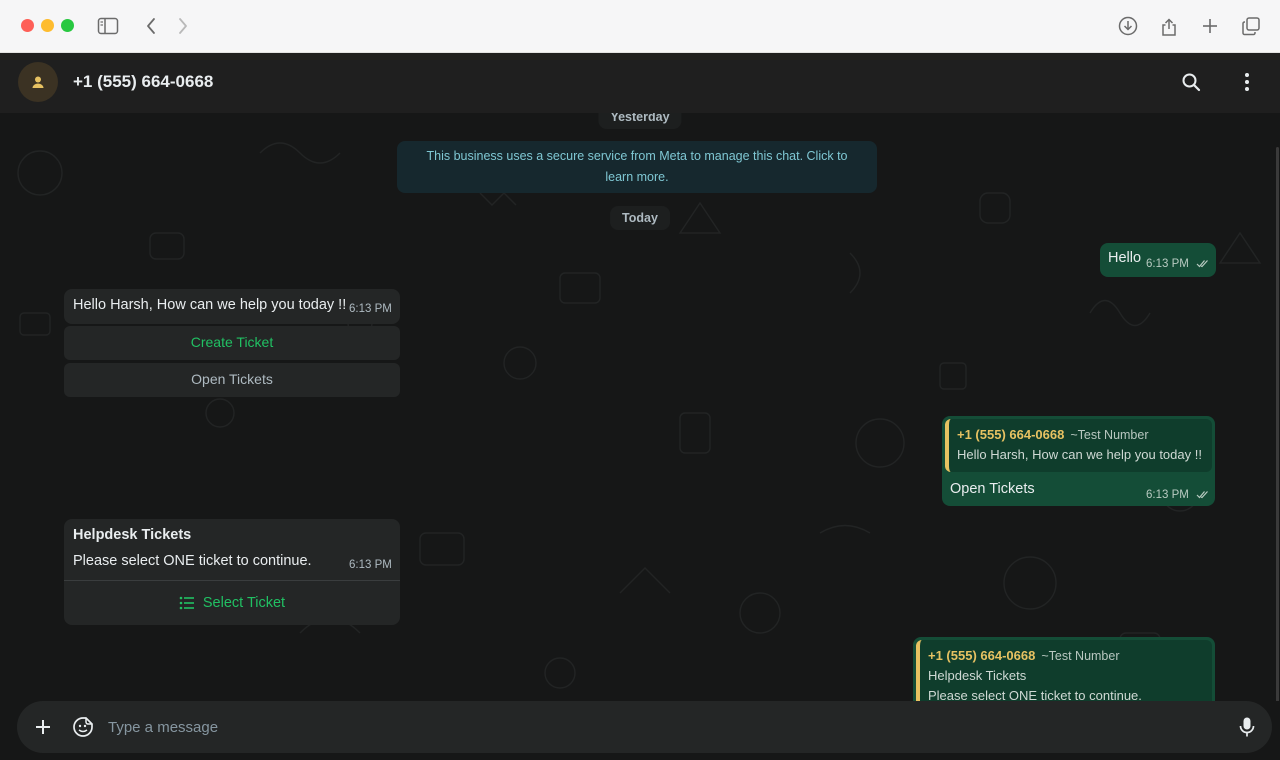 This screenshot has height=760, width=1280. I want to click on share-icon, so click(1169, 26).